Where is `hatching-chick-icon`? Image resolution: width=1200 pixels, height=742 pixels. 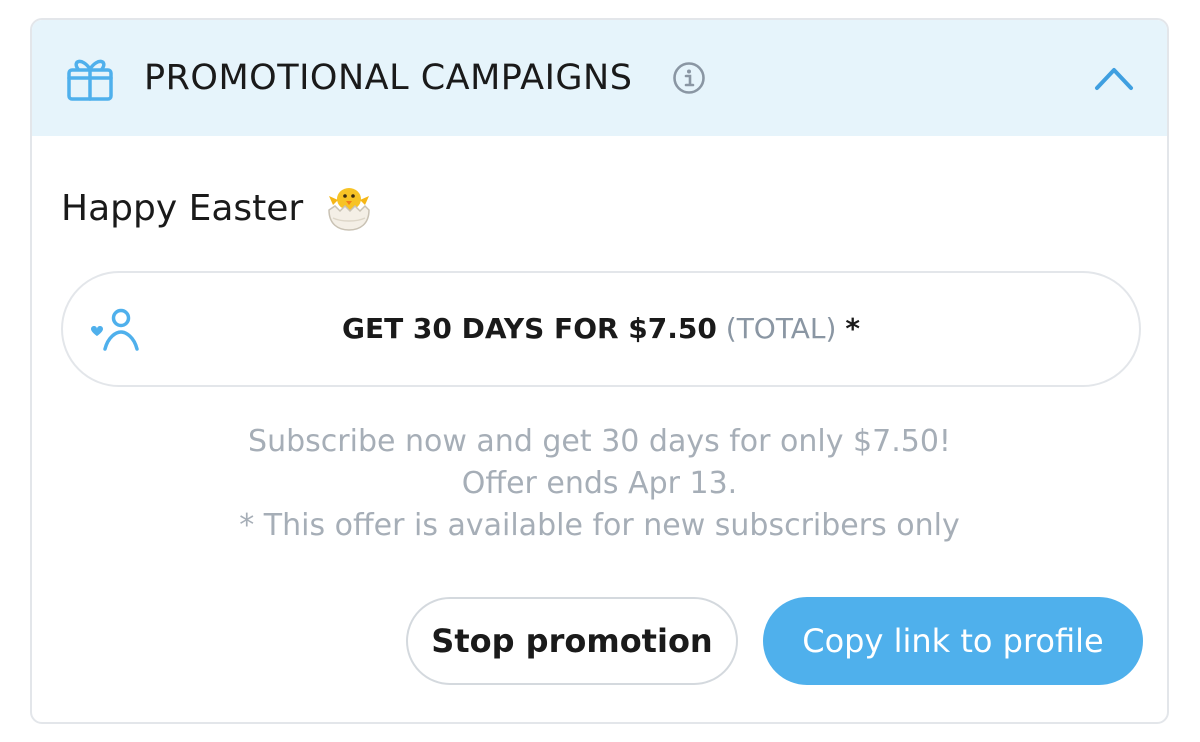 hatching-chick-icon is located at coordinates (348, 209).